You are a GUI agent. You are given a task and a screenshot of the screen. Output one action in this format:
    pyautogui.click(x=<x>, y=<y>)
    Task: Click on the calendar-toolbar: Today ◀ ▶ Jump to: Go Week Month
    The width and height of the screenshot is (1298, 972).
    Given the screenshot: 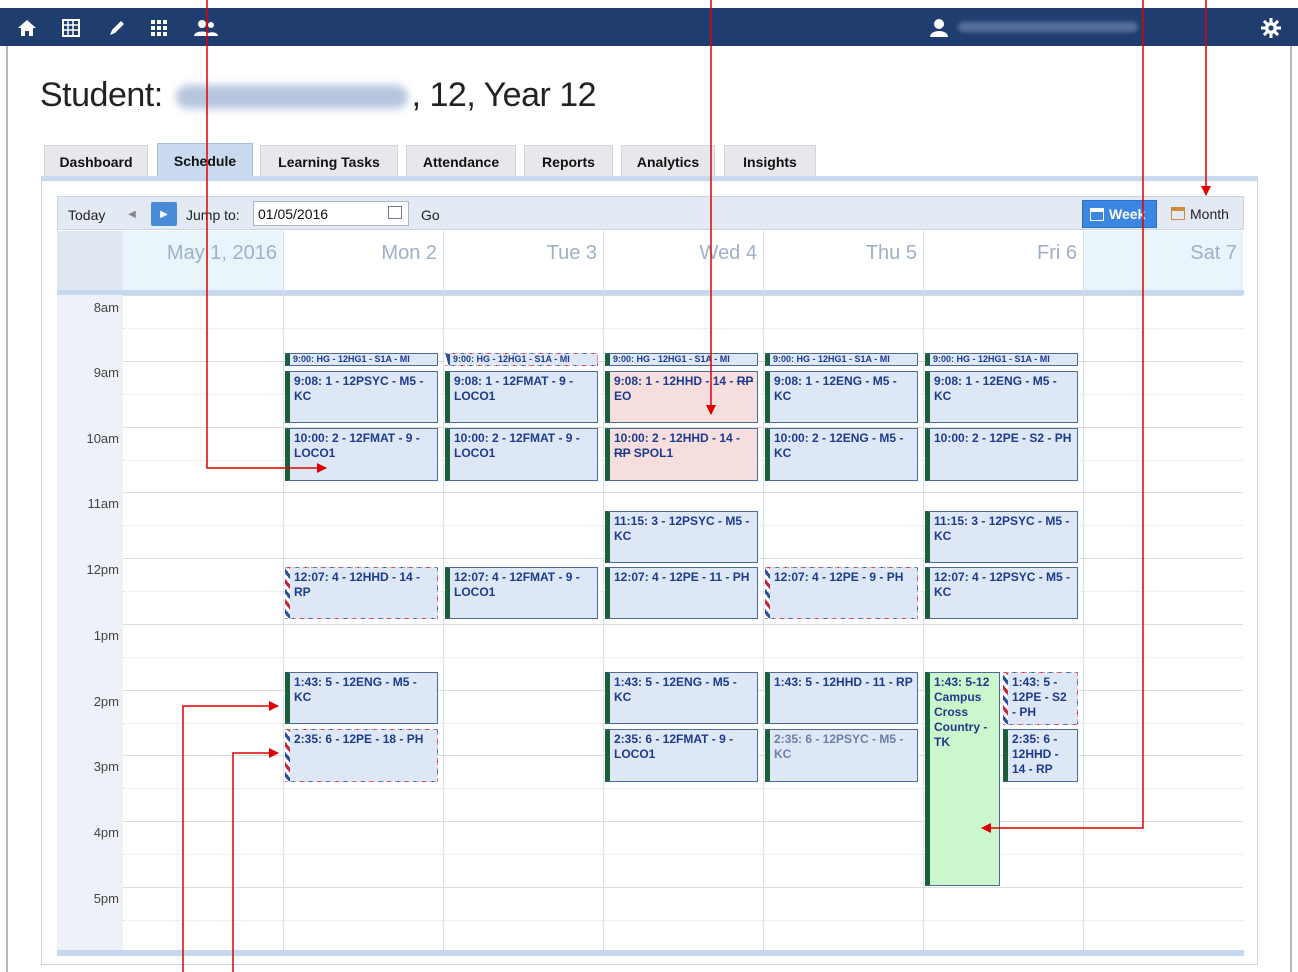 What is the action you would take?
    pyautogui.click(x=650, y=213)
    